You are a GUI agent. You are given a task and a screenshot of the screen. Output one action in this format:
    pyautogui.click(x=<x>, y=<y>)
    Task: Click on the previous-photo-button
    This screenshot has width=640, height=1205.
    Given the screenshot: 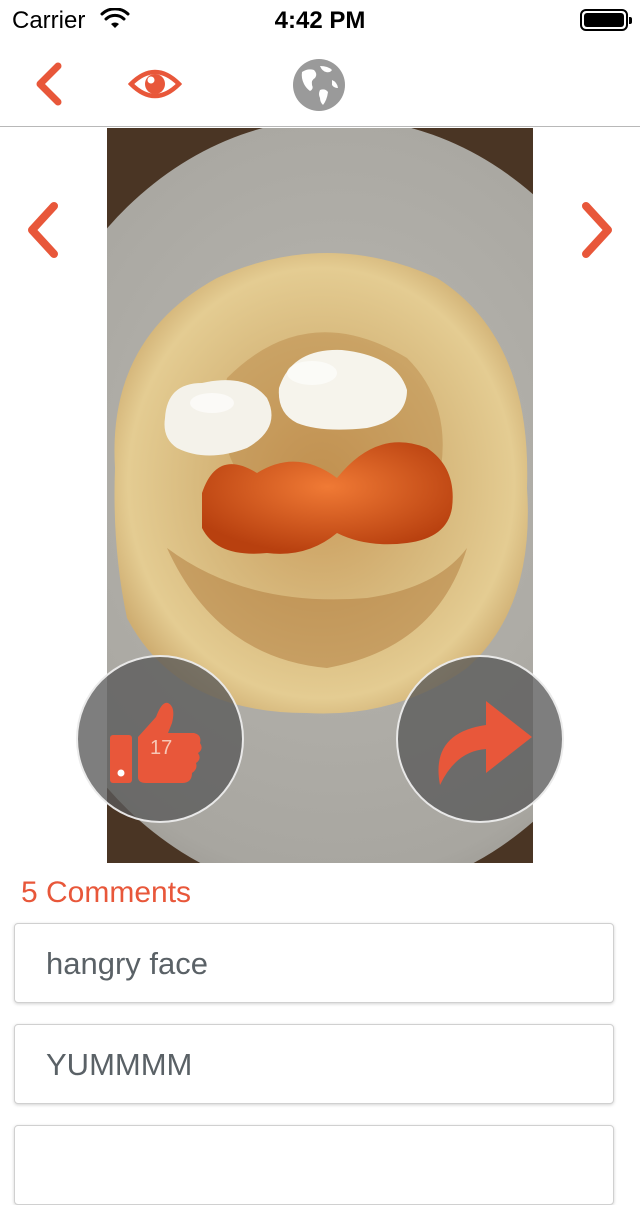 What is the action you would take?
    pyautogui.click(x=45, y=230)
    